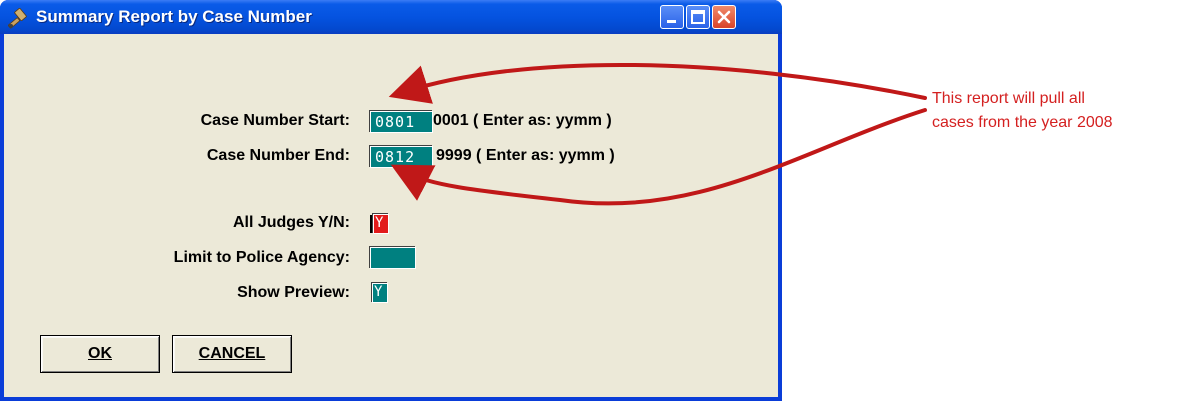 This screenshot has width=1200, height=401. What do you see at coordinates (1008, 98) in the screenshot?
I see `annotation-line-1: This report will pull all` at bounding box center [1008, 98].